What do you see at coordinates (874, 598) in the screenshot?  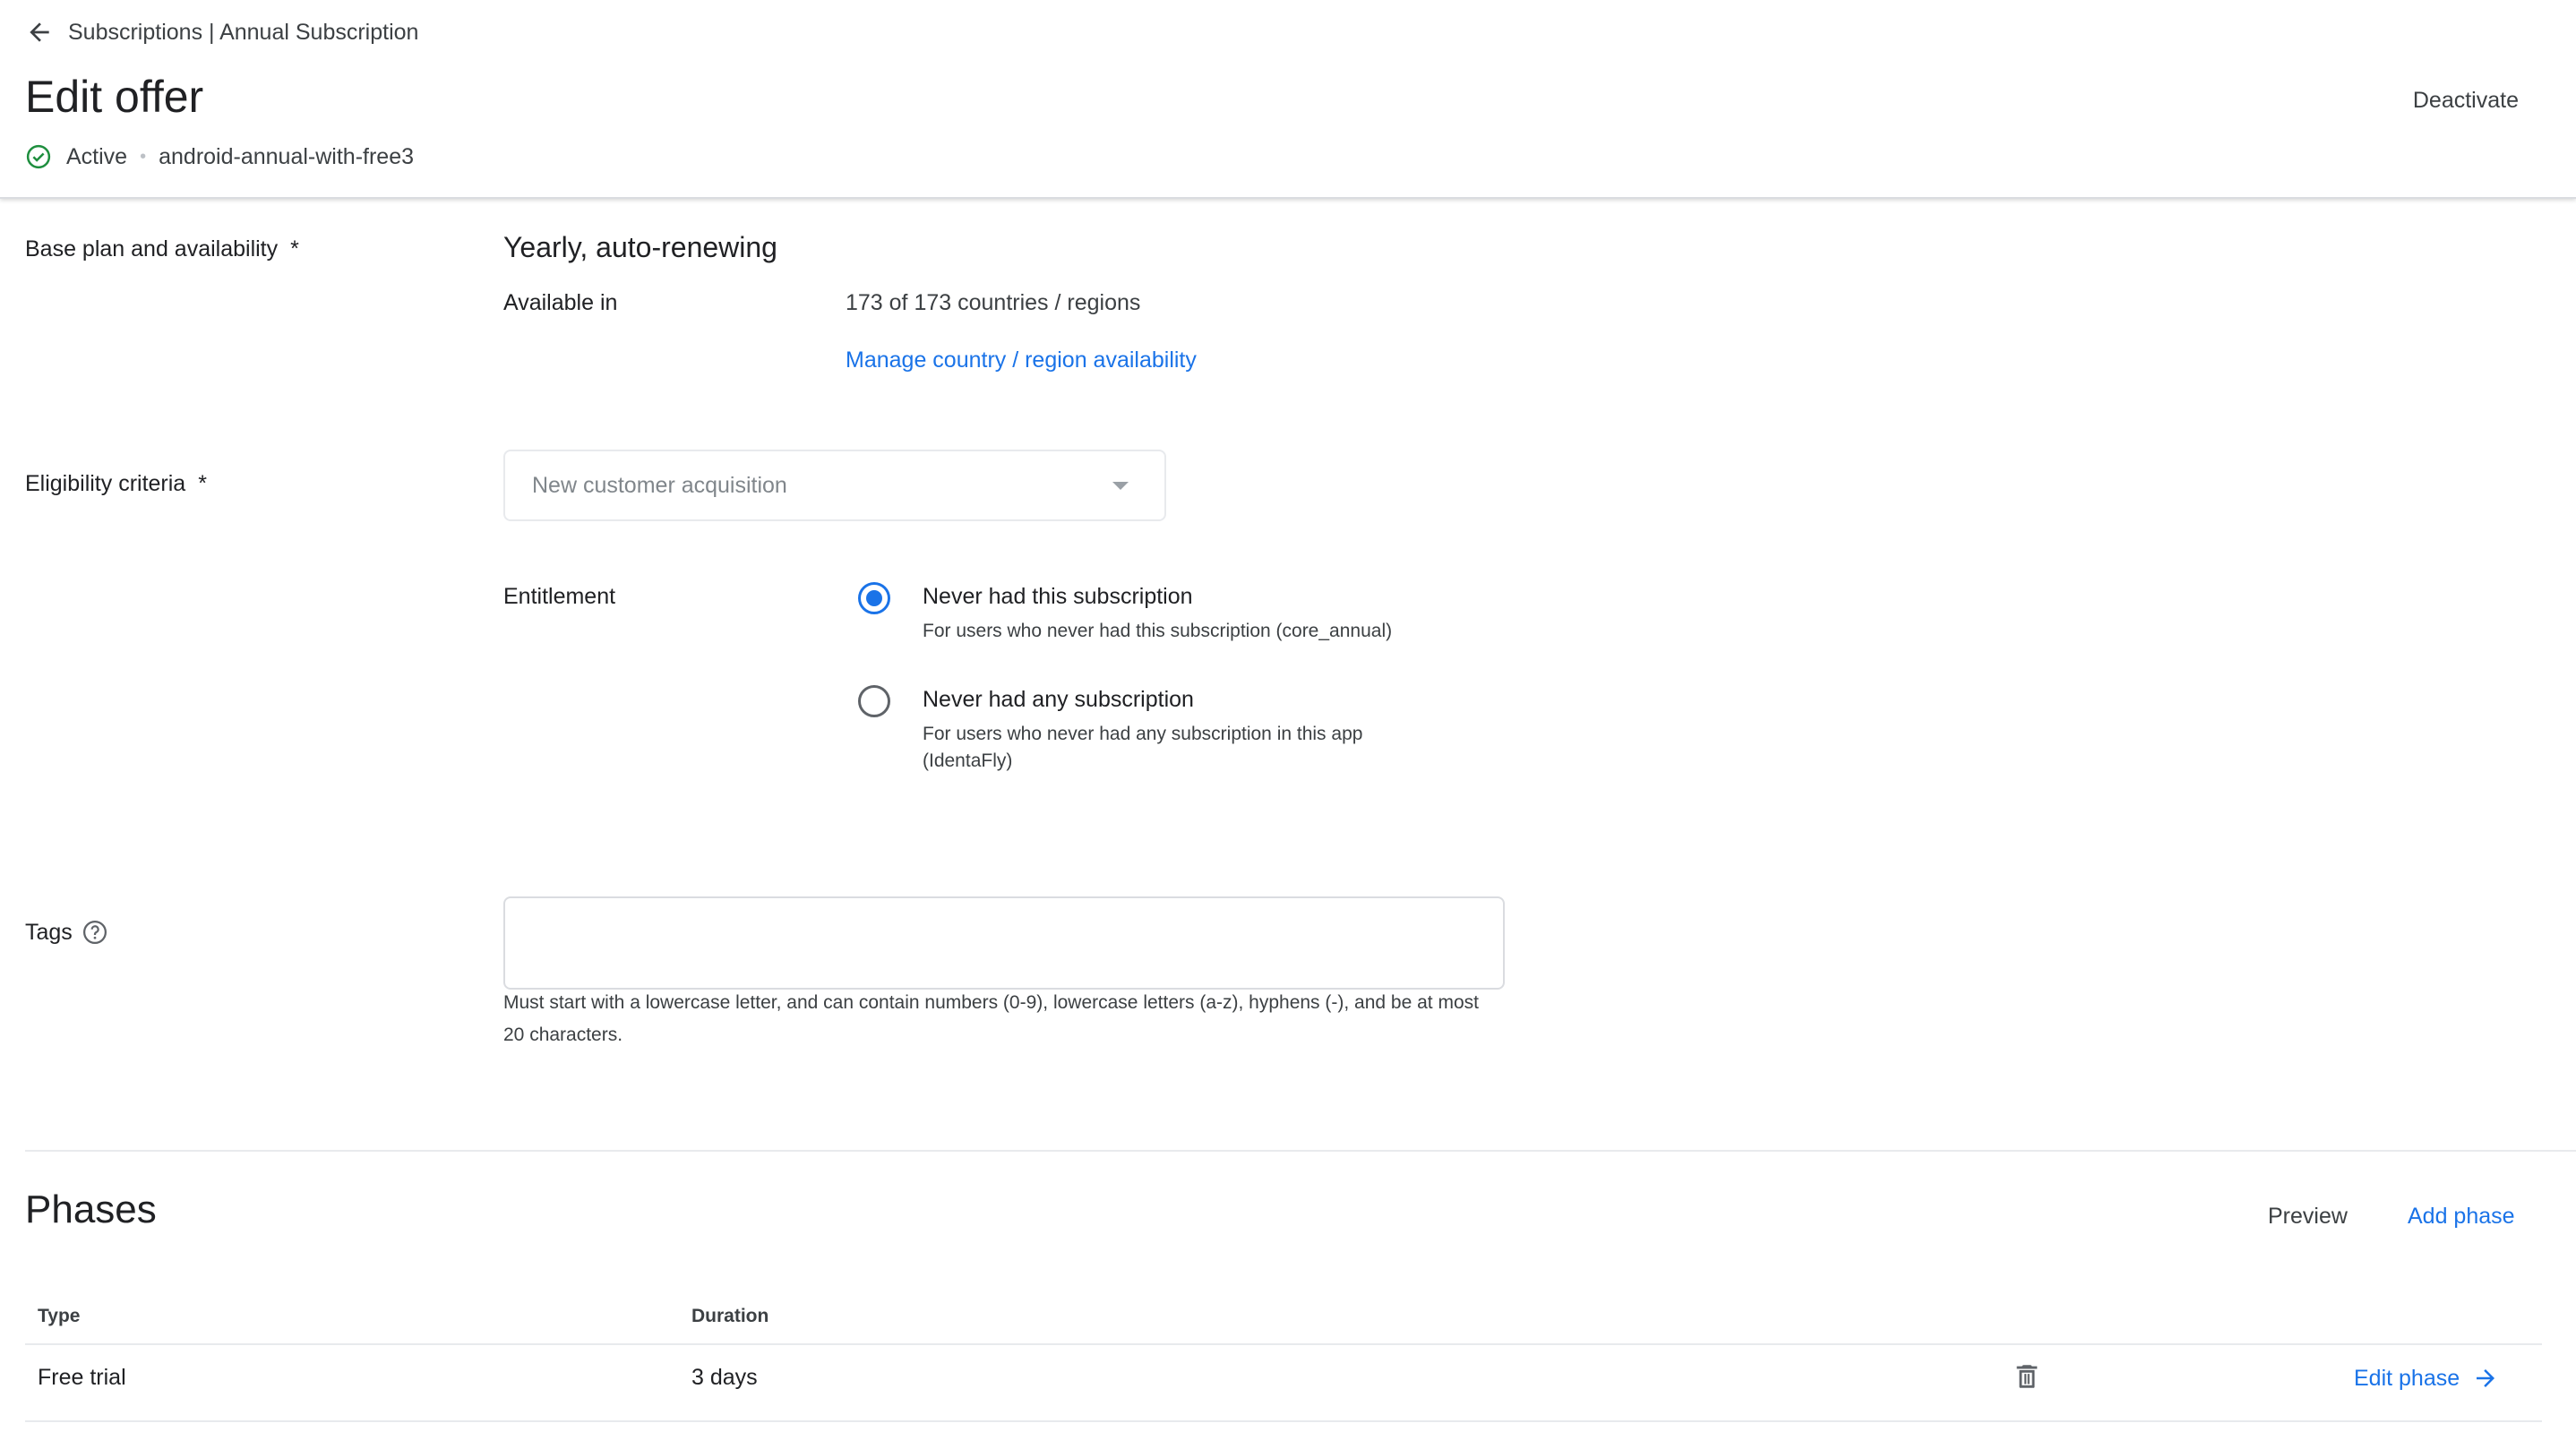 I see `radio-button-checked` at bounding box center [874, 598].